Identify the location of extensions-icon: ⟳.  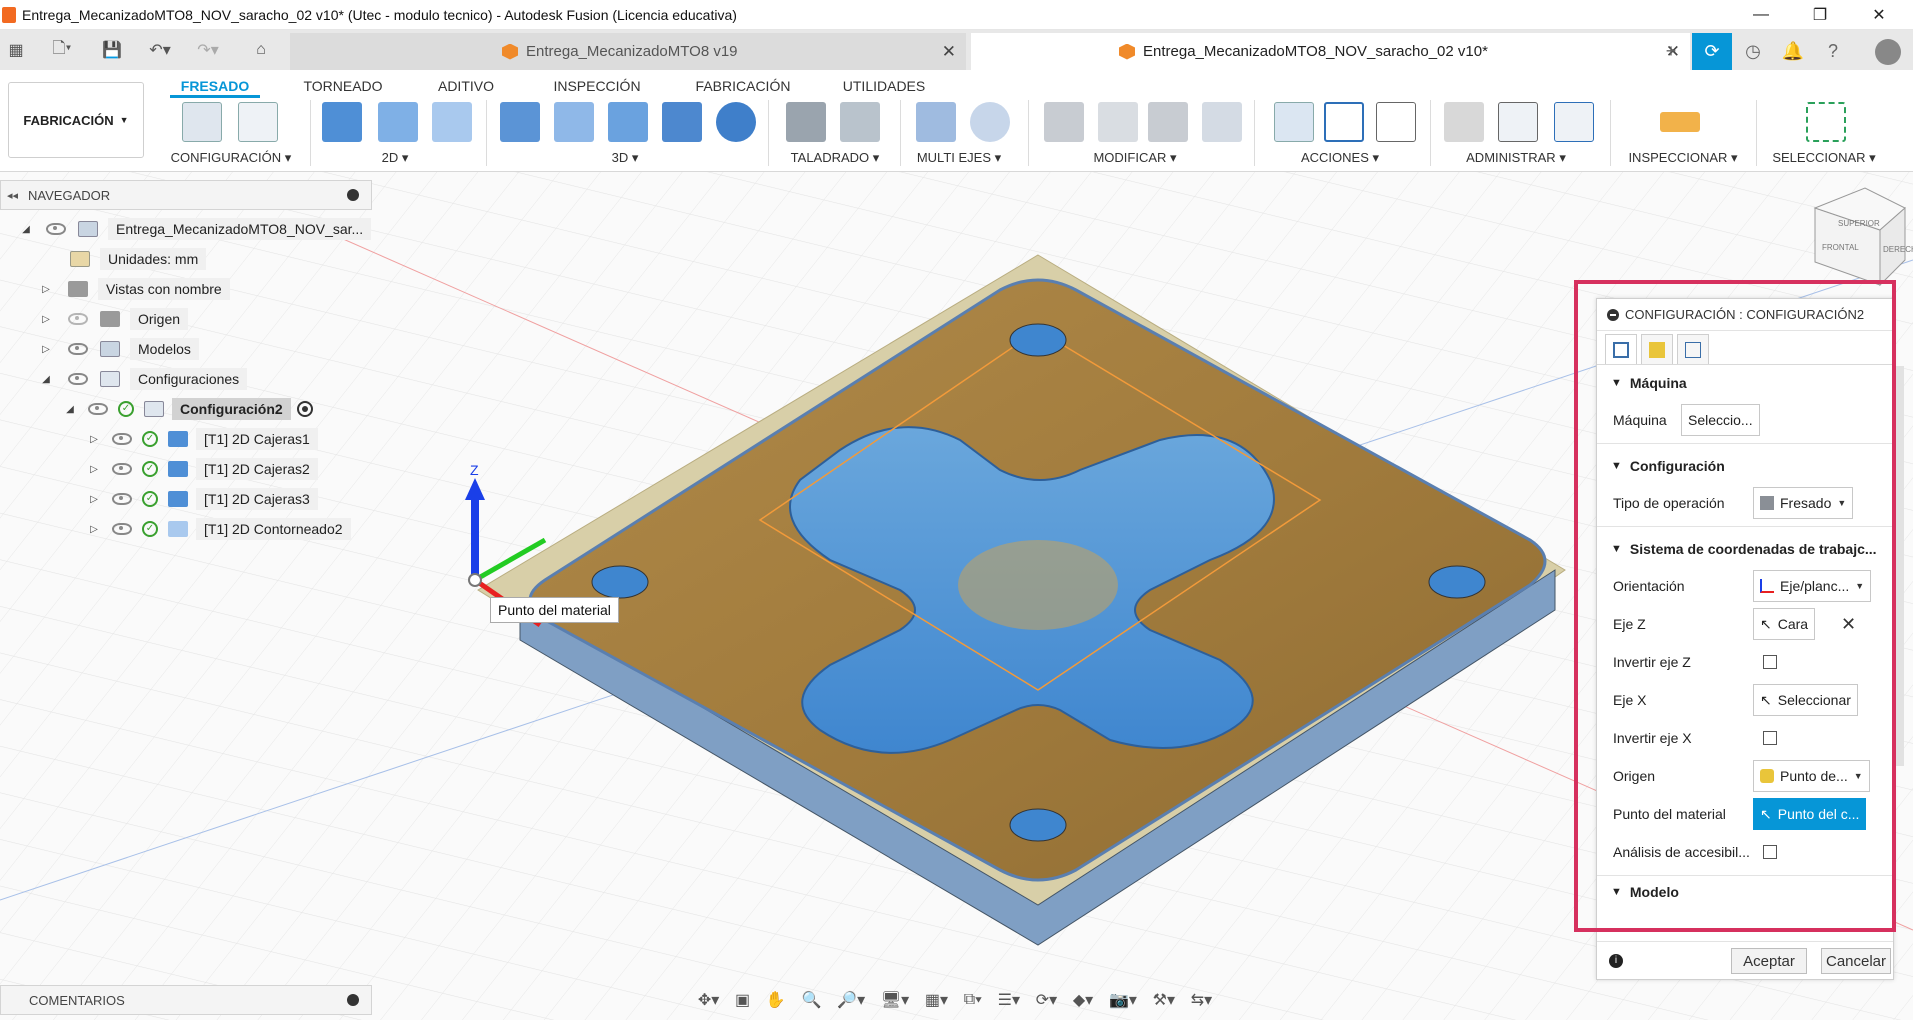
(1712, 51).